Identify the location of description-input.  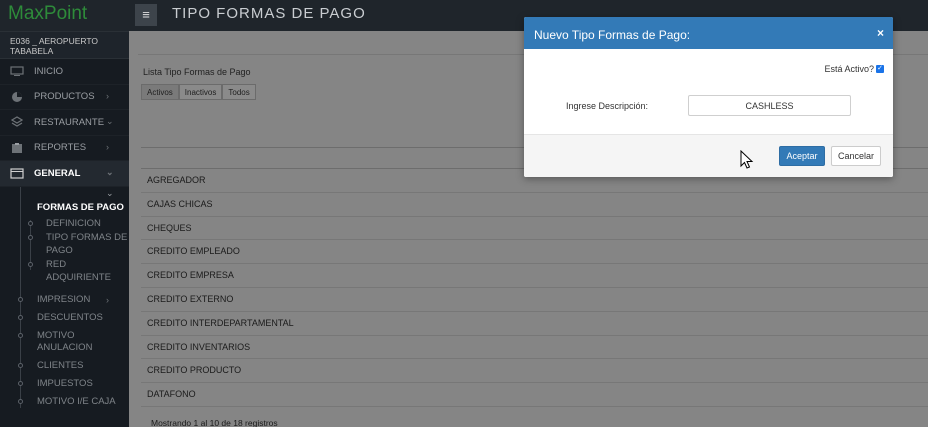
(769, 105).